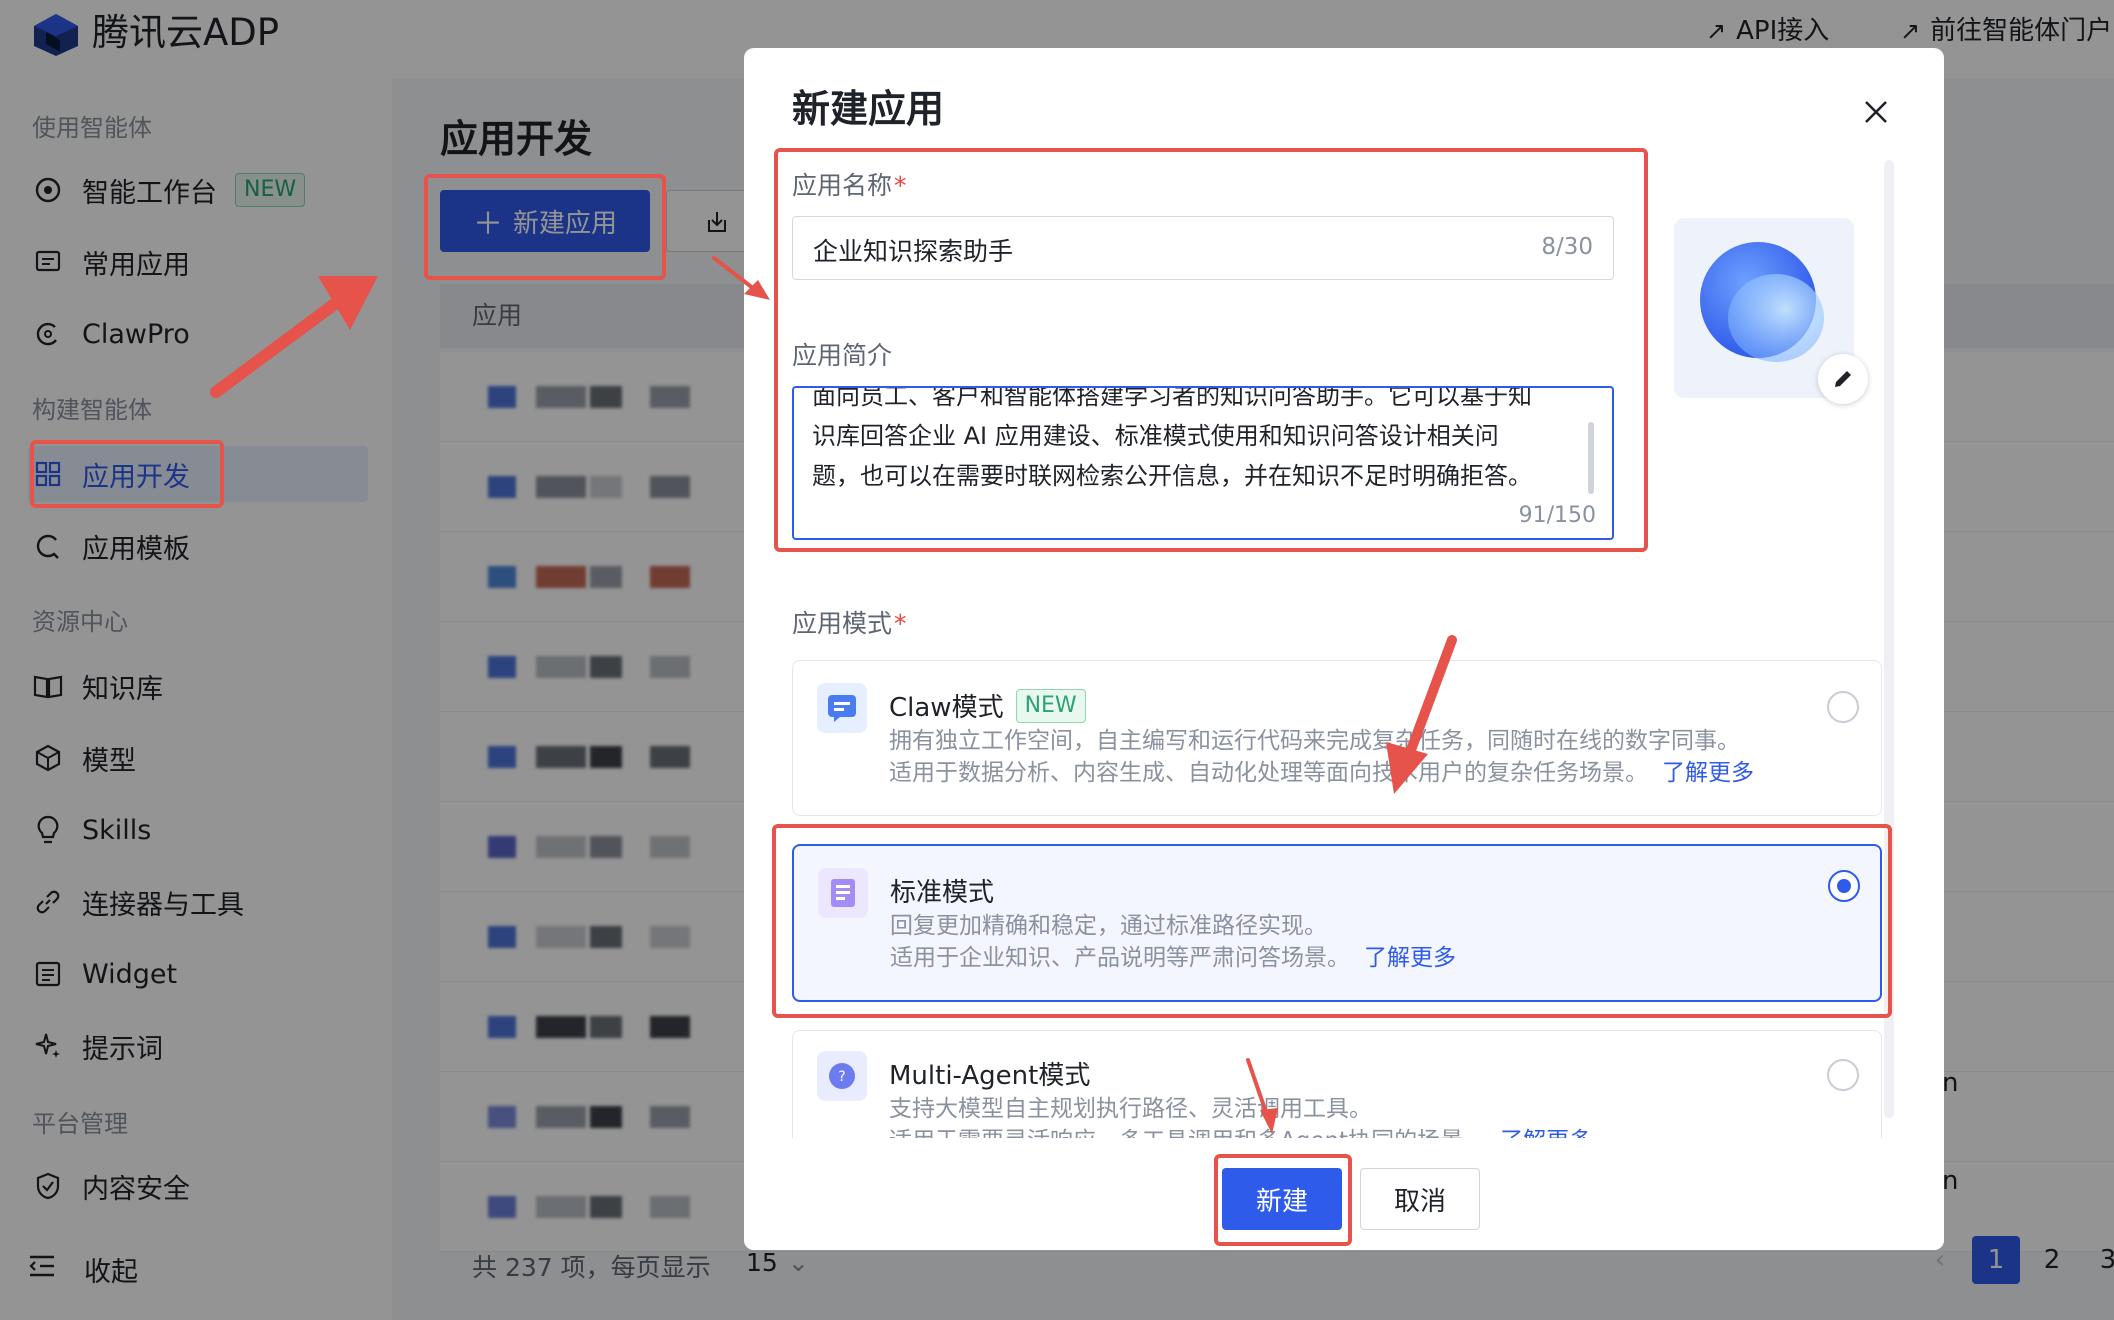  I want to click on app-name-label-text: 应用名称, so click(842, 185).